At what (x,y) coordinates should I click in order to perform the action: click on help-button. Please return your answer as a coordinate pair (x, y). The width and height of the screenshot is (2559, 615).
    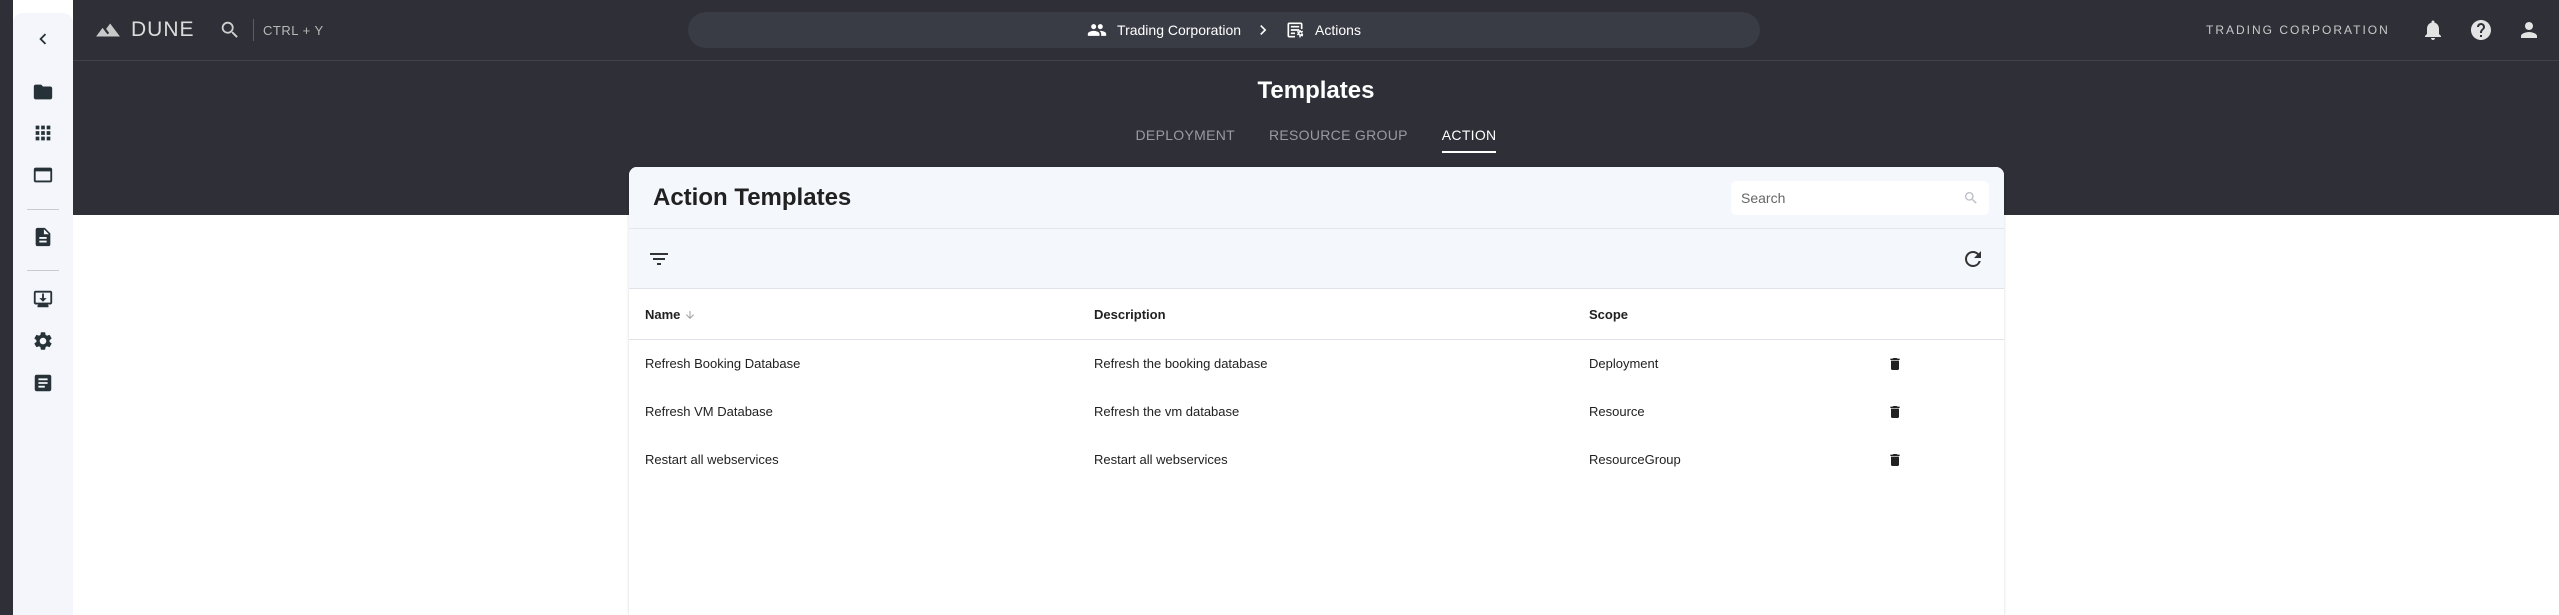
    Looking at the image, I should click on (2481, 30).